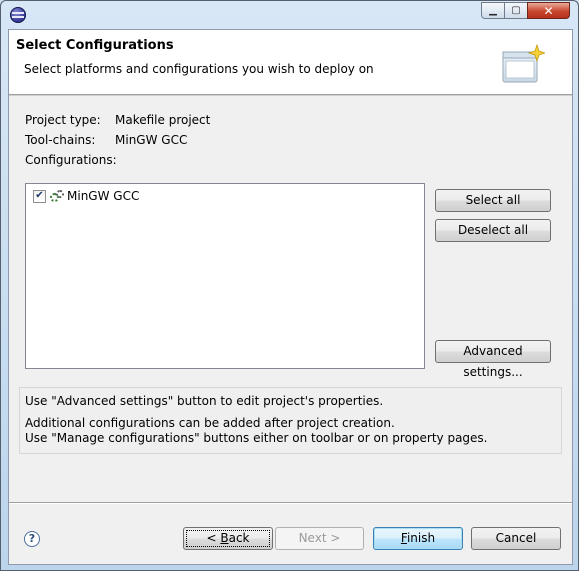  Describe the element at coordinates (32, 539) in the screenshot. I see `help-icon: ?` at that location.